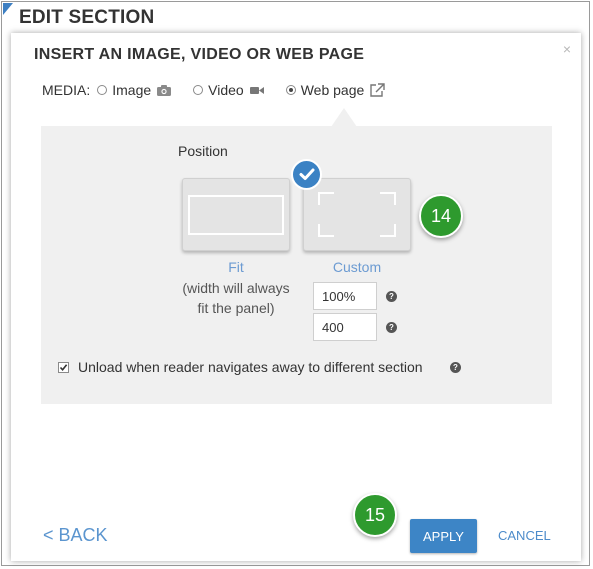 This screenshot has width=593, height=569. I want to click on position-custom-option, so click(357, 214).